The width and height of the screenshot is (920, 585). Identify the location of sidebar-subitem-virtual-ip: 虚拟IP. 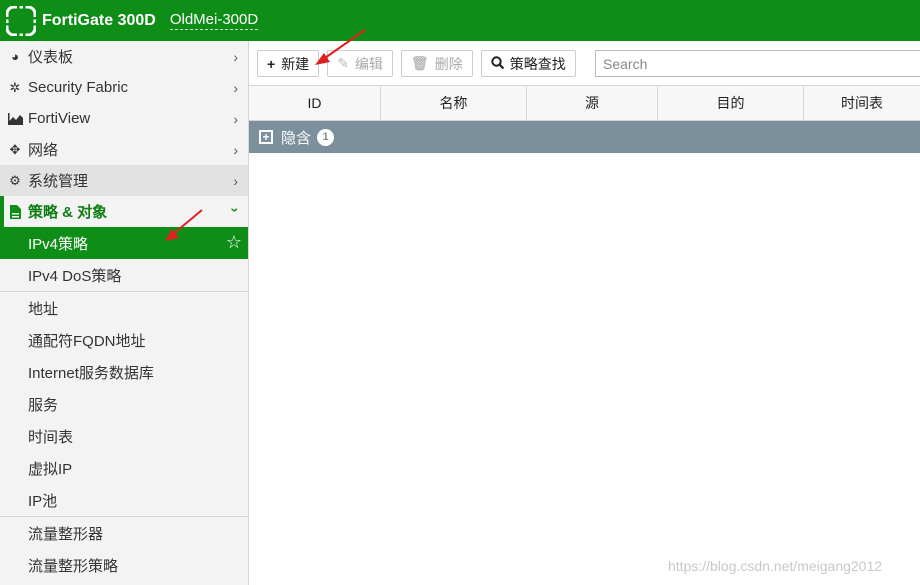
(124, 468).